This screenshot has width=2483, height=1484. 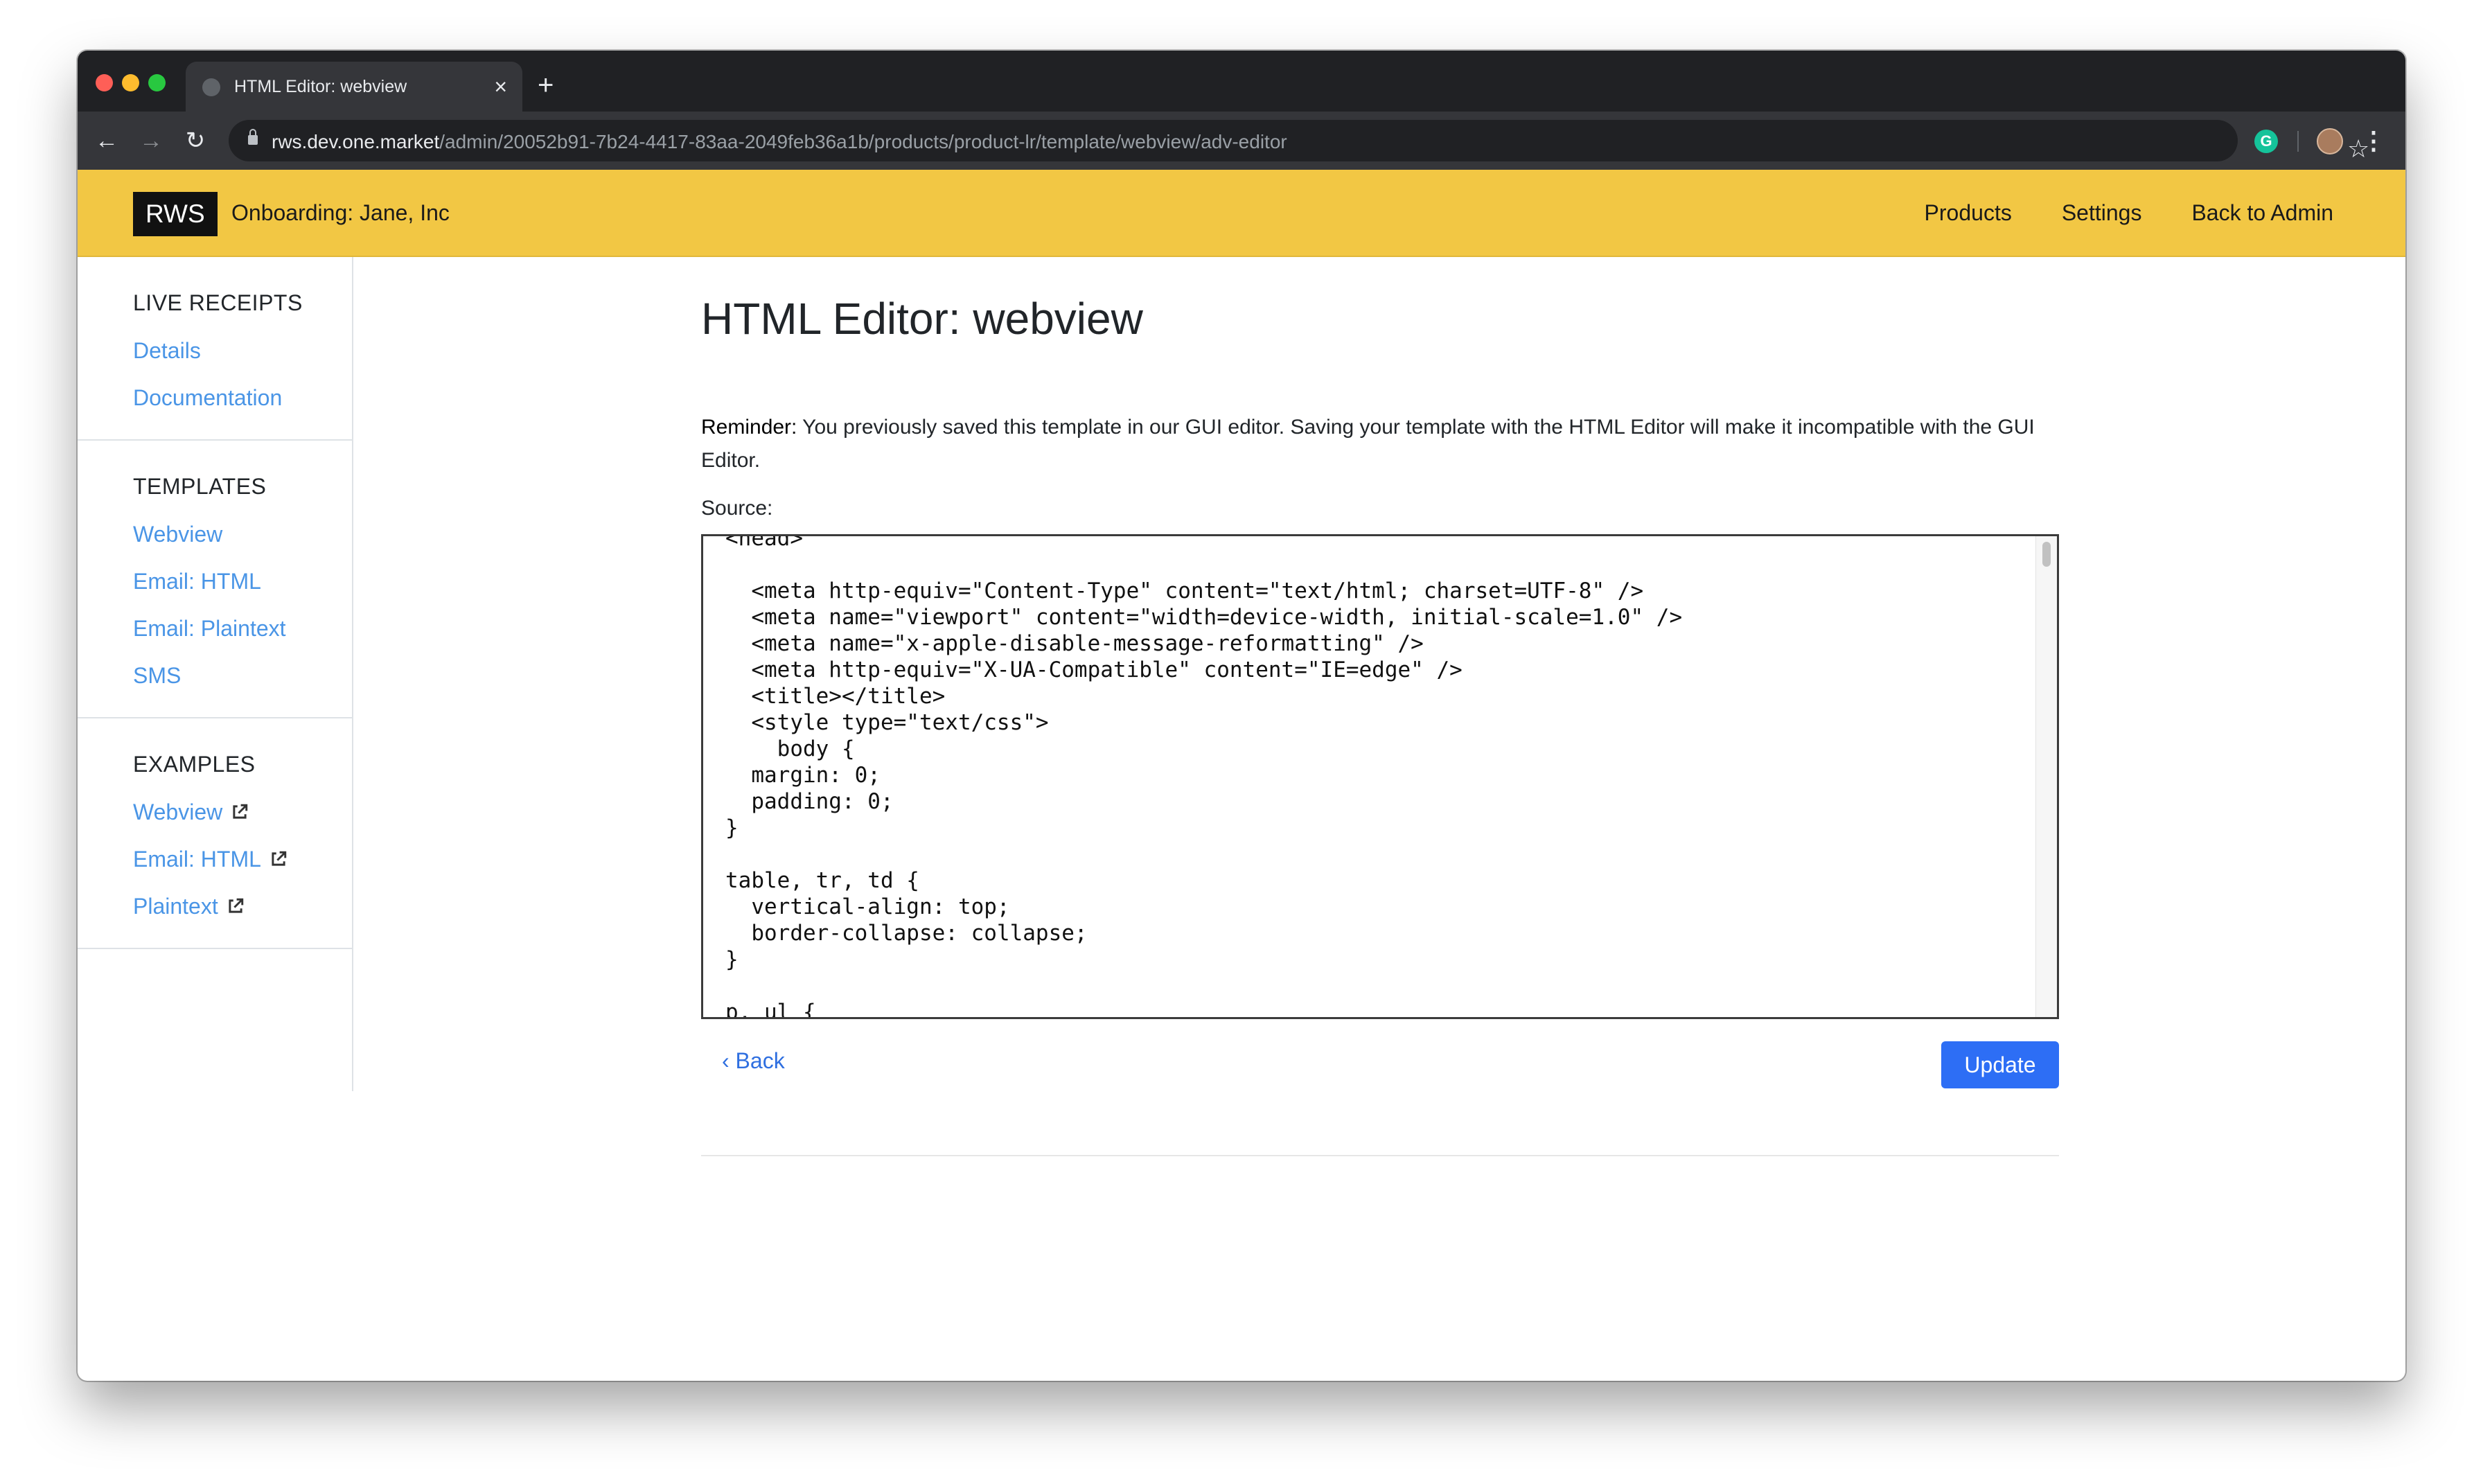 What do you see at coordinates (320, 86) in the screenshot?
I see `tab-title: HTML Editor: webview` at bounding box center [320, 86].